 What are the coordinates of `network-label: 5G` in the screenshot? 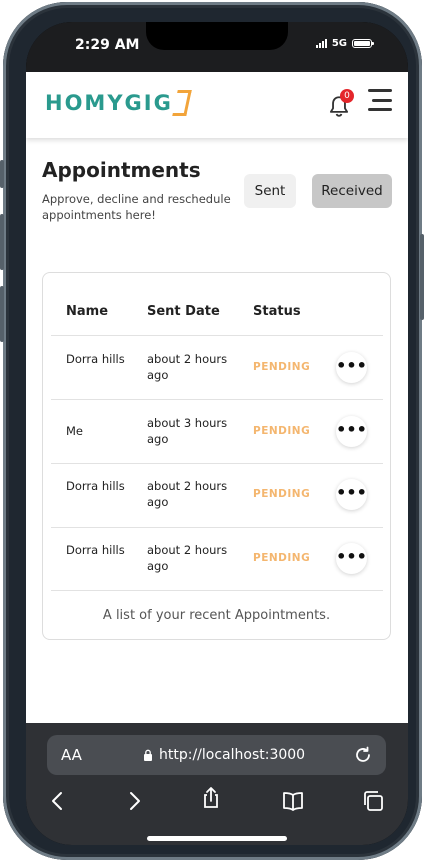 It's located at (339, 43).